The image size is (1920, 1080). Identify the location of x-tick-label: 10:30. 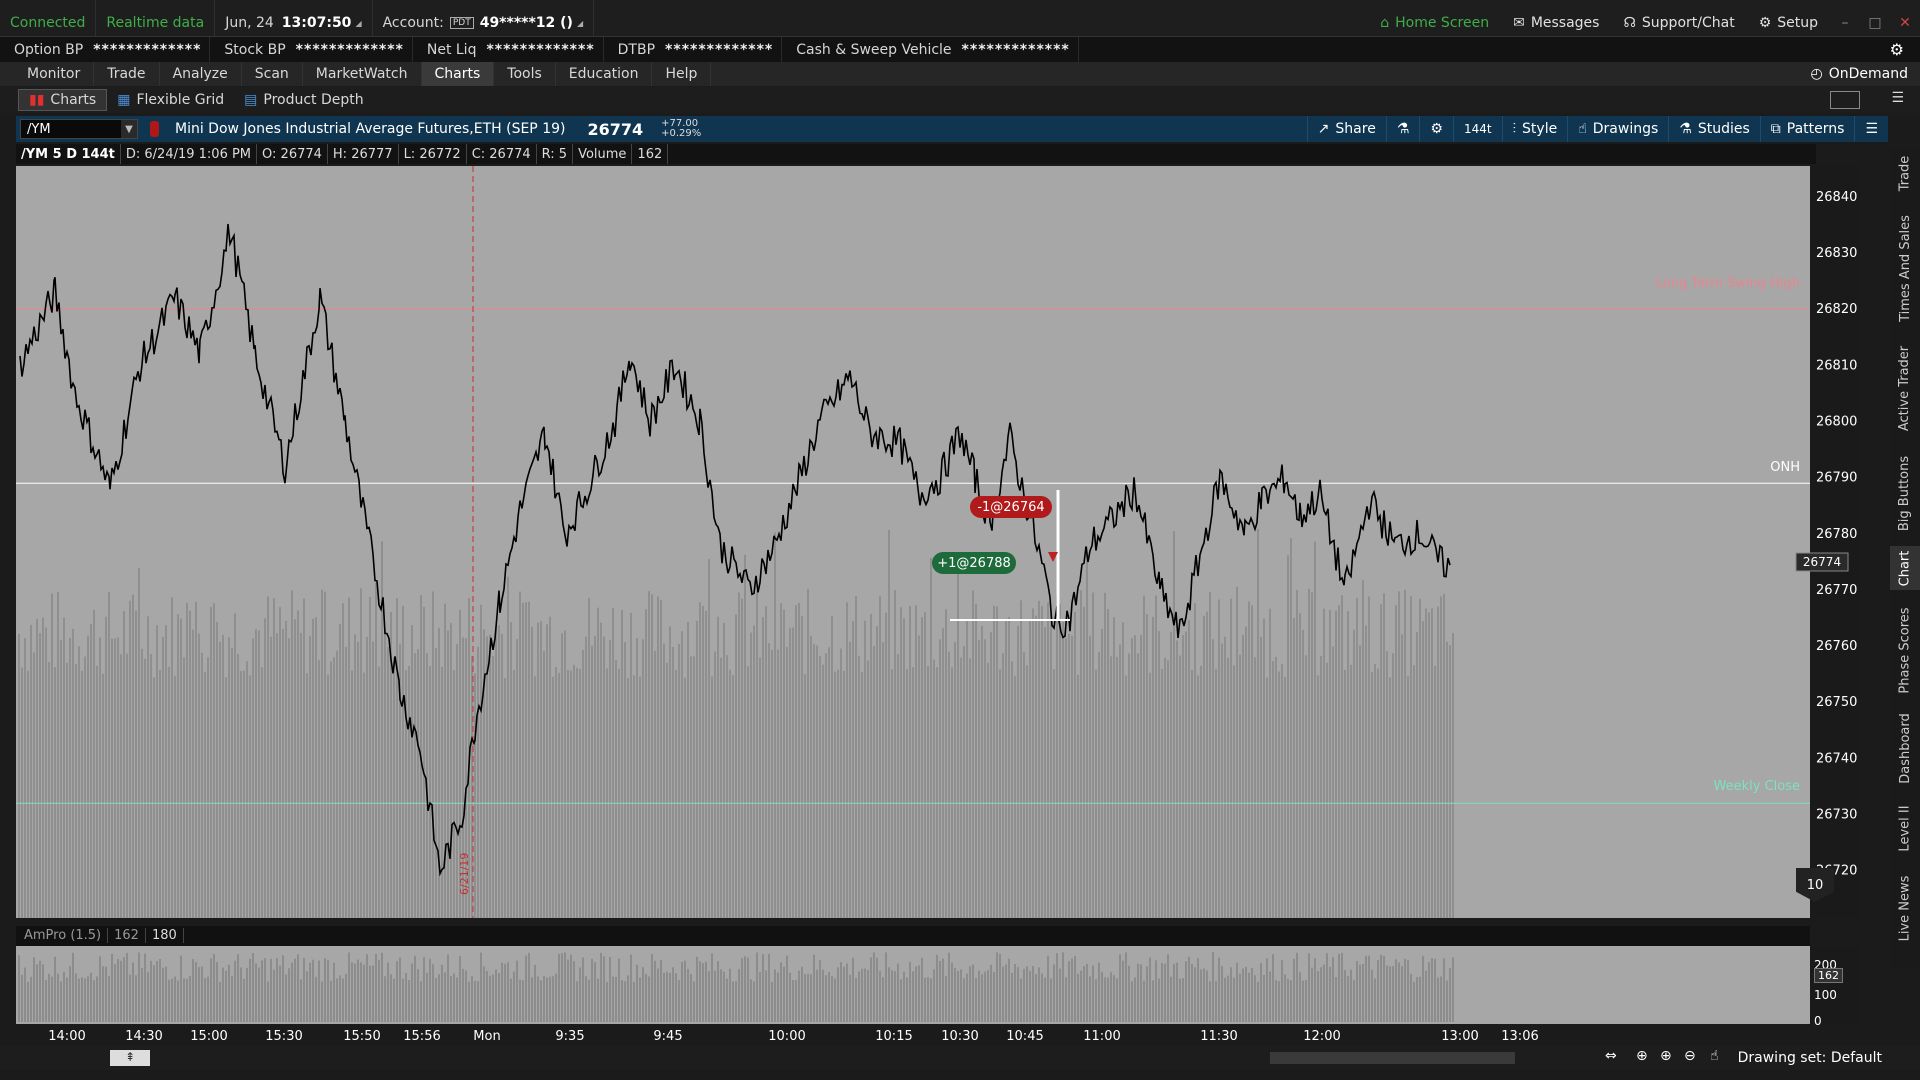
(959, 1036).